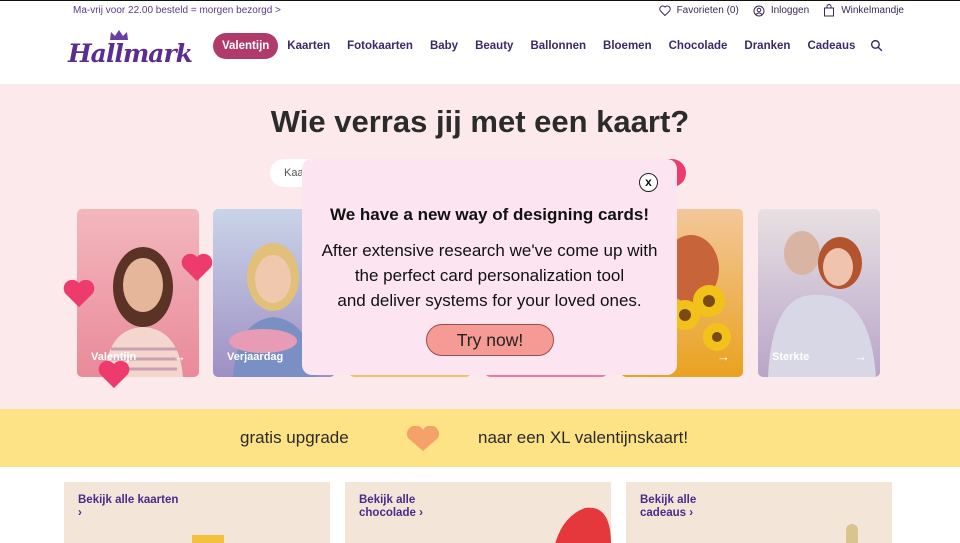  I want to click on tile-link-text: Bekijk alle kaarten ›, so click(128, 506).